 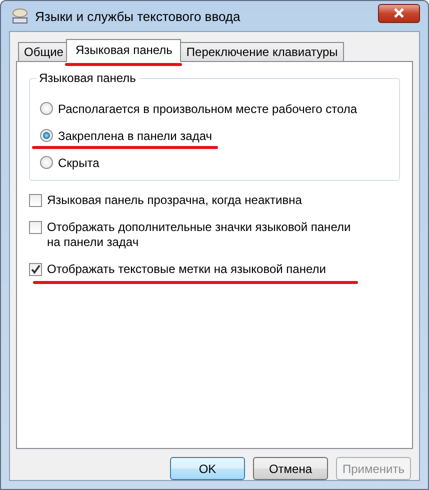 What do you see at coordinates (207, 468) in the screenshot?
I see `dialog-button: OK` at bounding box center [207, 468].